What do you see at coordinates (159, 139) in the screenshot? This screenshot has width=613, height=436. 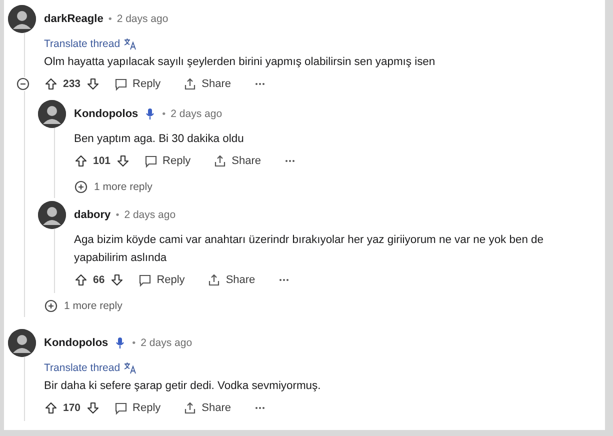 I see `comment-text: Ben yaptım aga. Bi 30 dakika oldu` at bounding box center [159, 139].